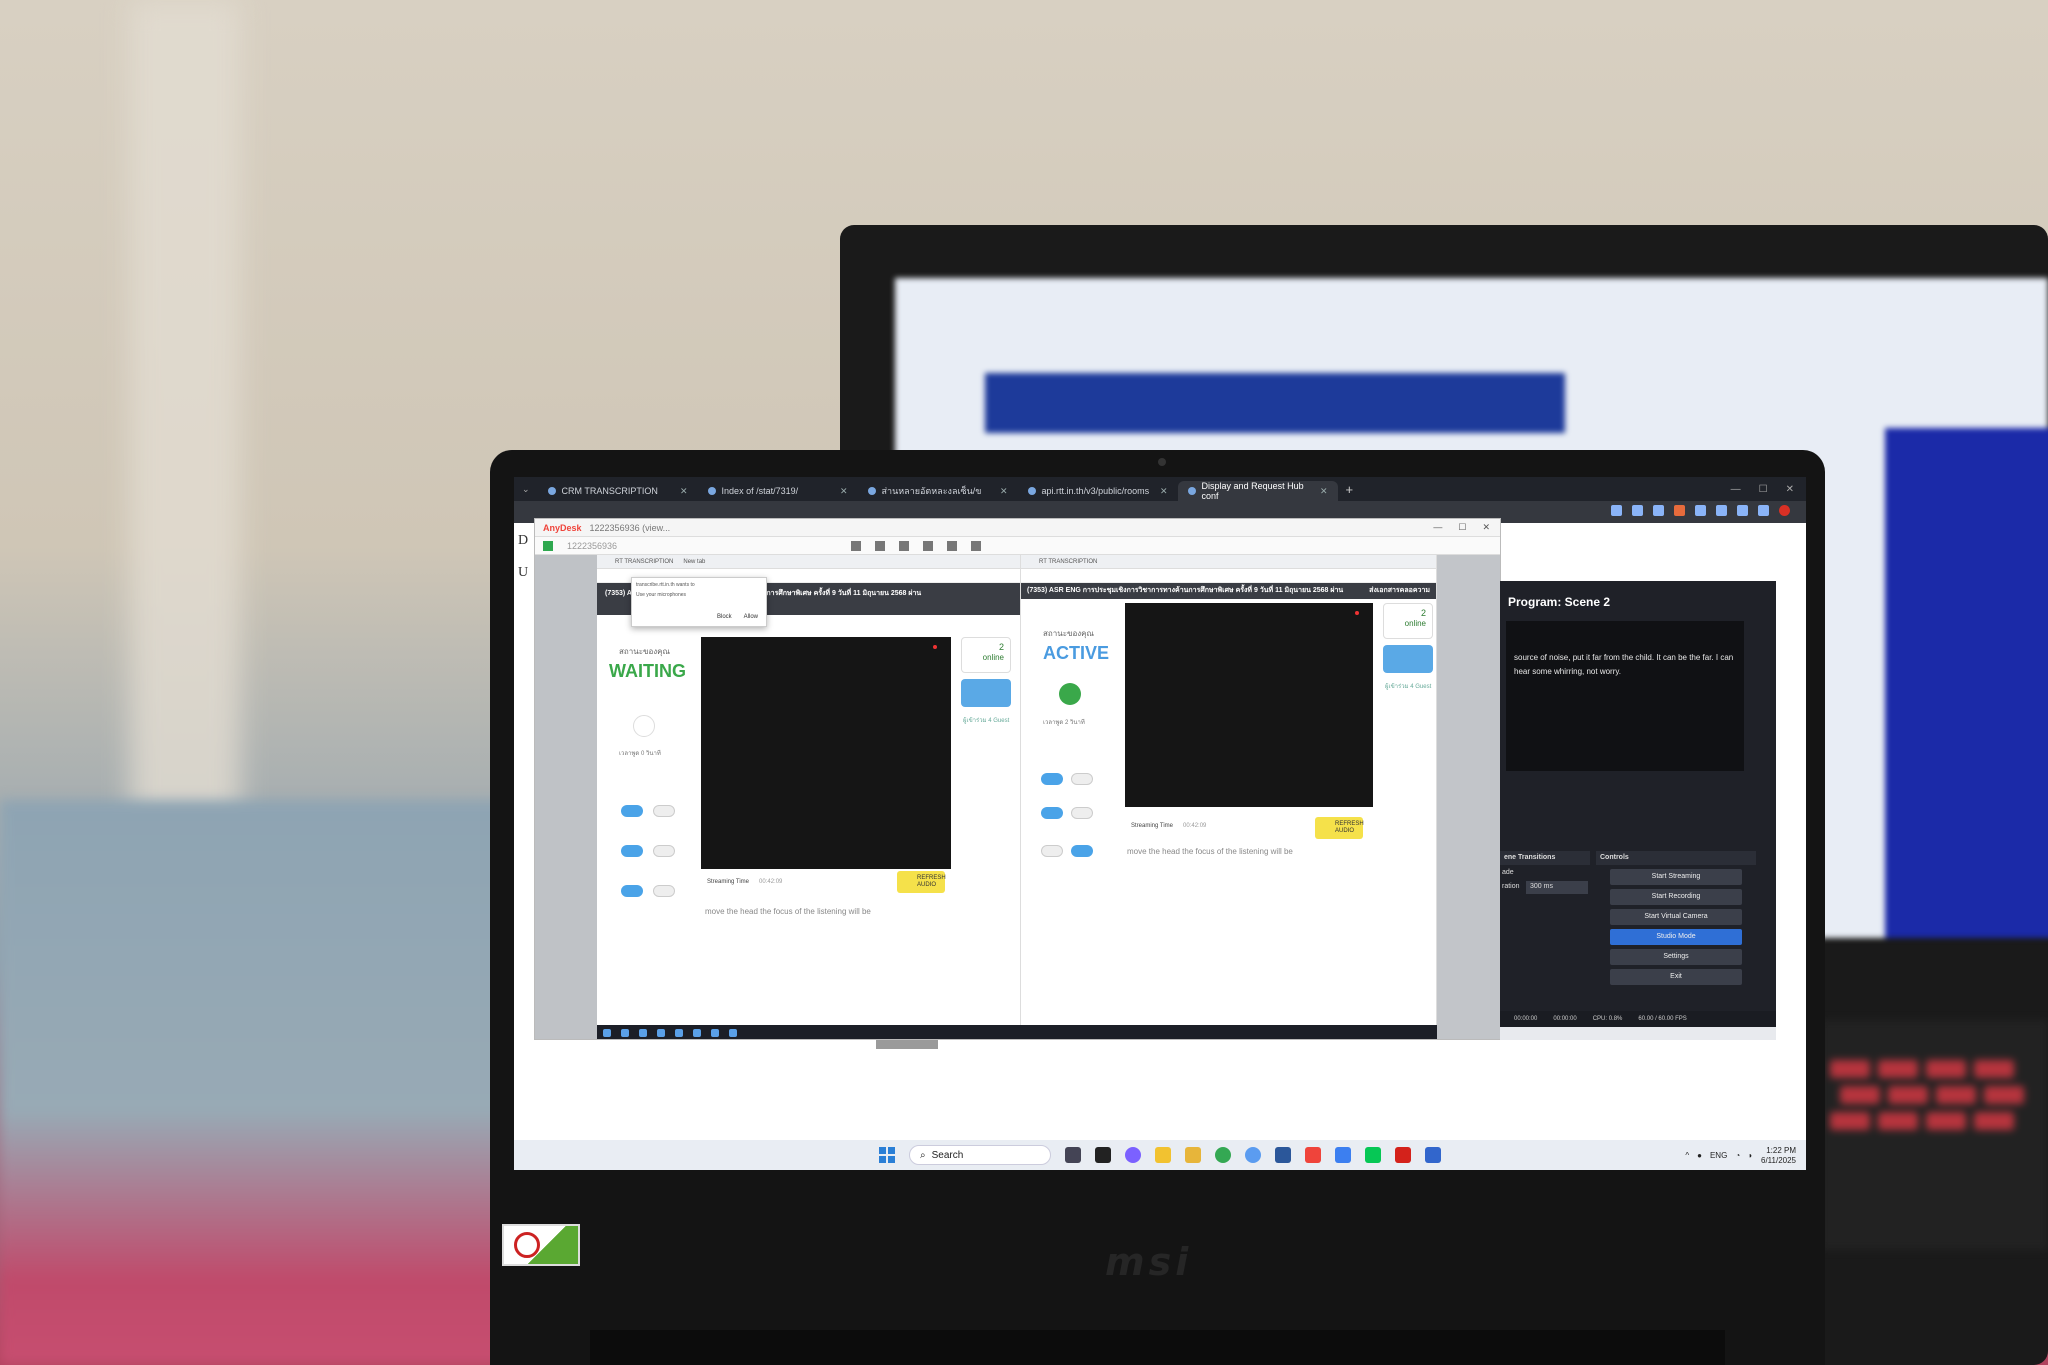 The height and width of the screenshot is (1365, 2048). Describe the element at coordinates (1073, 1155) in the screenshot. I see `task-view-icon` at that location.